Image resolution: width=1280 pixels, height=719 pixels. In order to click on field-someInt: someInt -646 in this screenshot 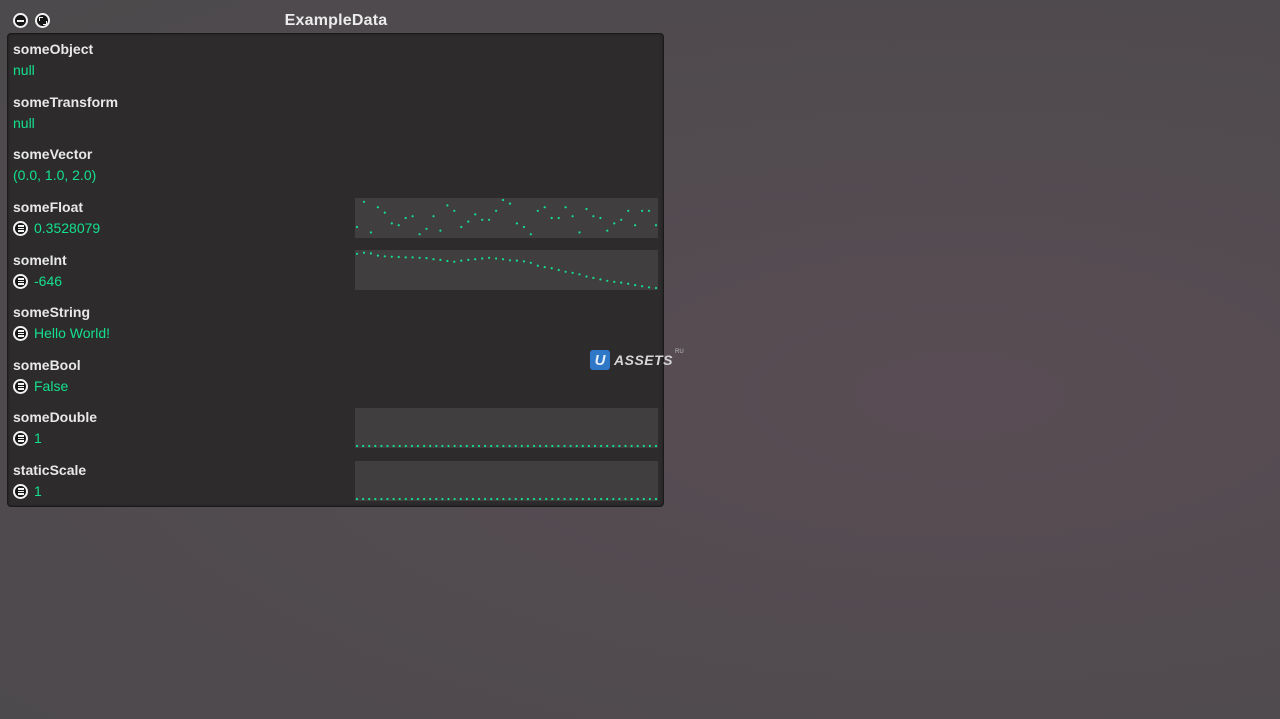, I will do `click(178, 274)`.